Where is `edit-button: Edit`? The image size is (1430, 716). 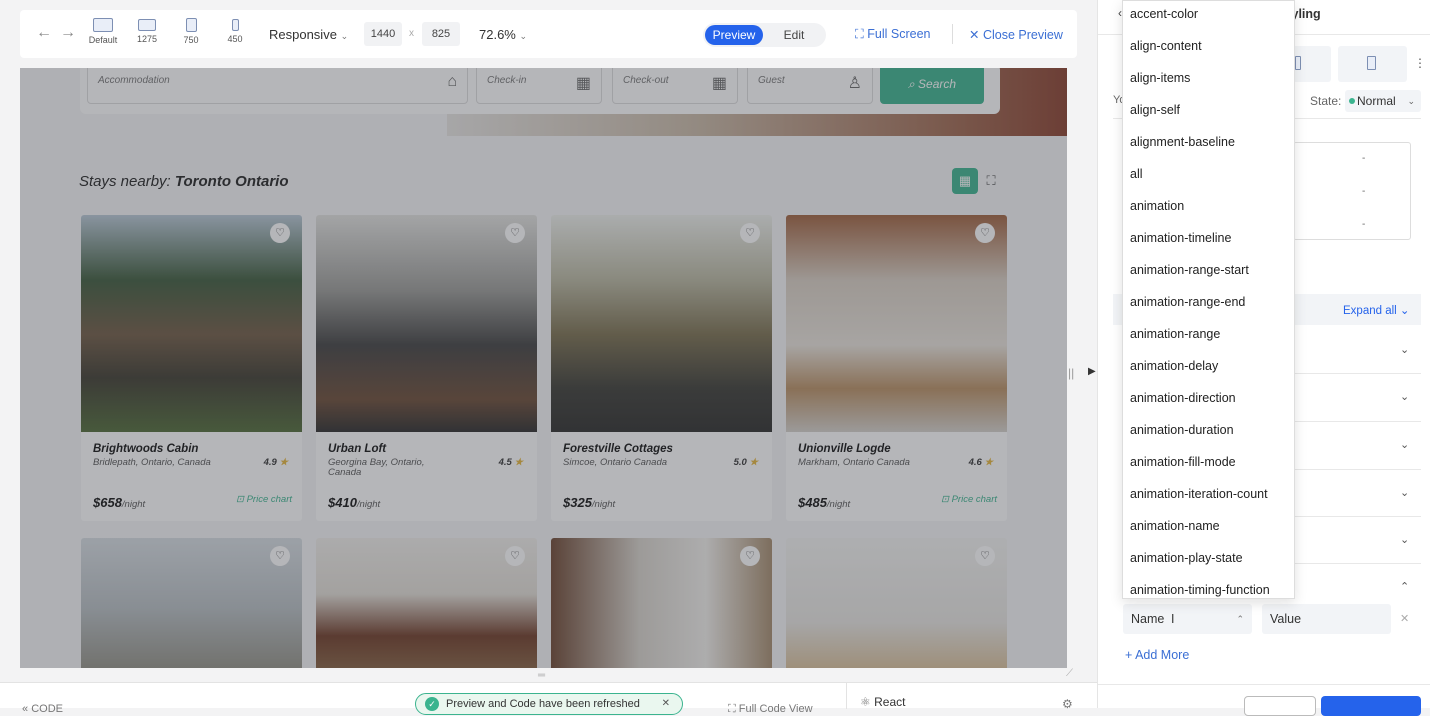
edit-button: Edit is located at coordinates (794, 35).